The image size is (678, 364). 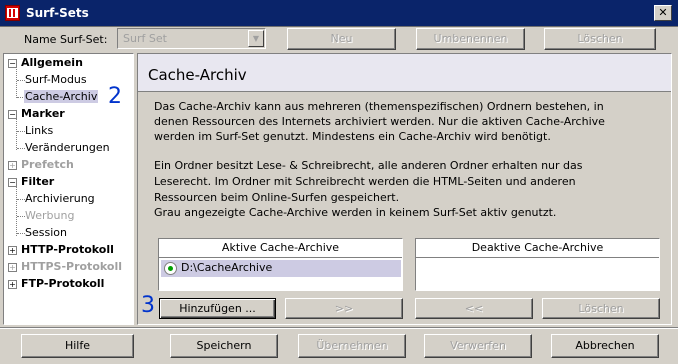 I want to click on active-archives-header: Aktive Cache-Archive, so click(x=280, y=248).